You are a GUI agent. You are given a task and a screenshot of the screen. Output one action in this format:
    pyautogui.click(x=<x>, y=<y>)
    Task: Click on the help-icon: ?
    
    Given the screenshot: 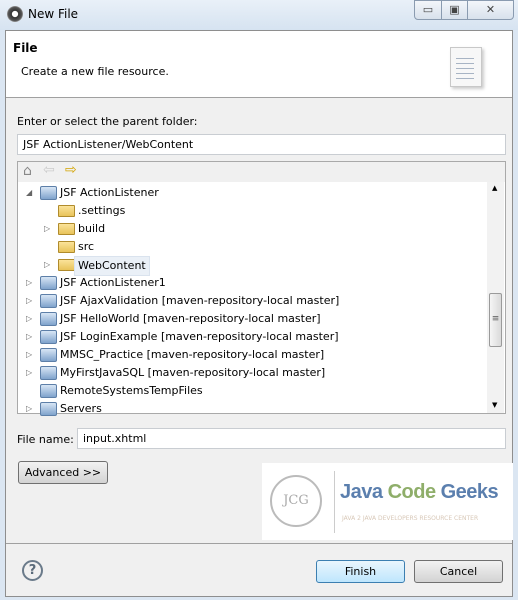 What is the action you would take?
    pyautogui.click(x=32, y=570)
    